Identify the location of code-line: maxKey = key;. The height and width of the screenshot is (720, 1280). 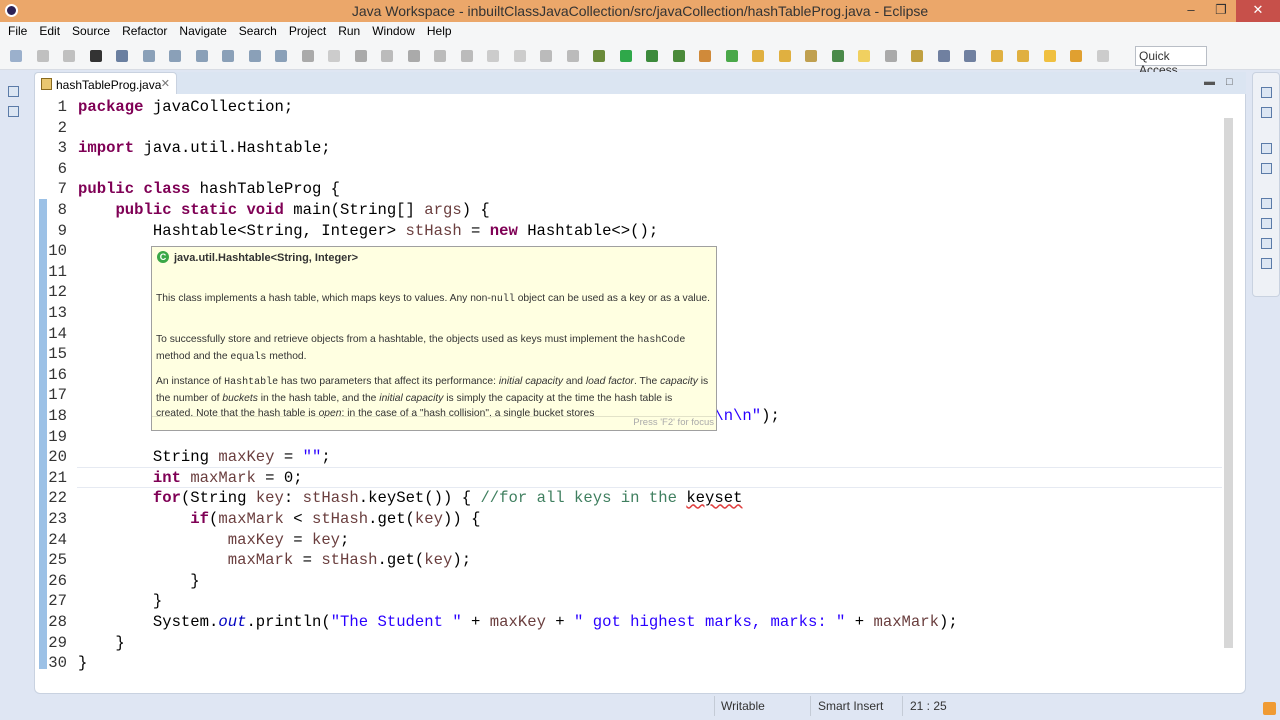
(214, 540).